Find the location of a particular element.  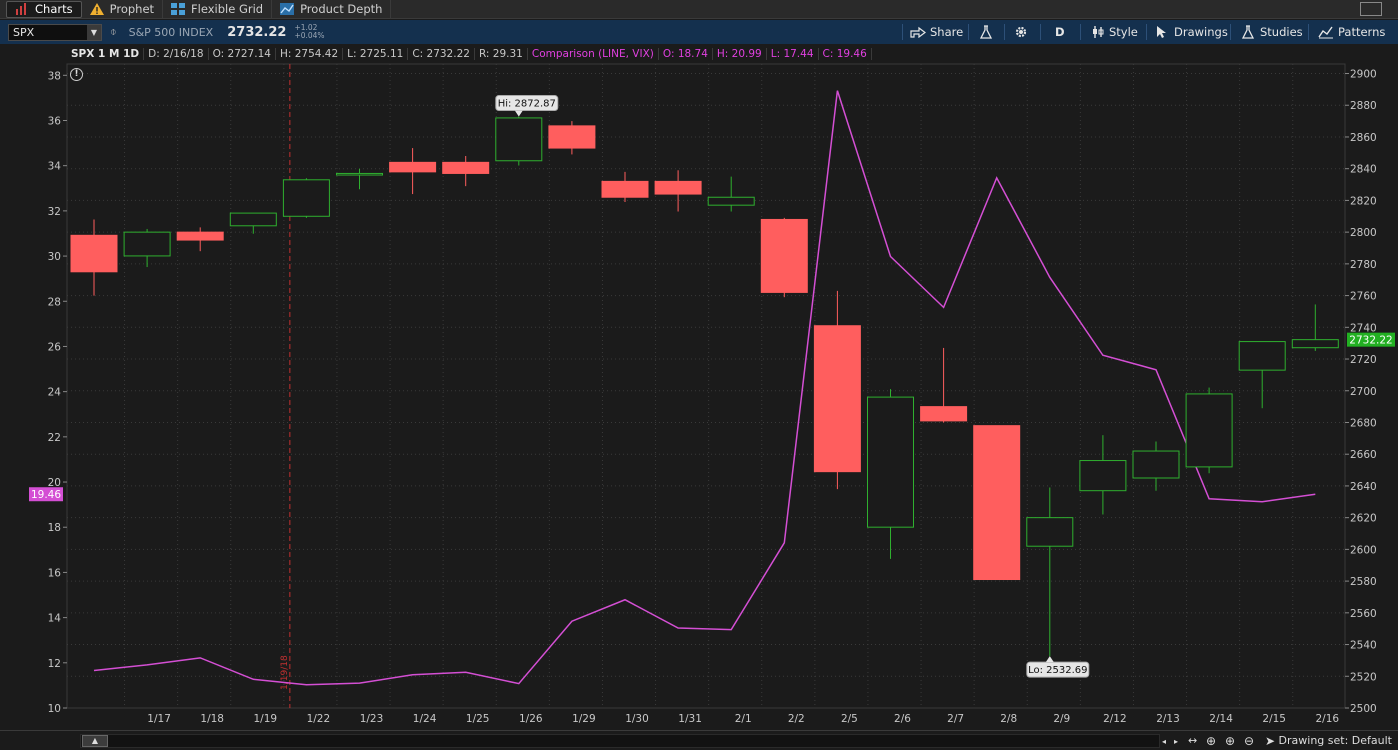

x-tick-label: 2/1 is located at coordinates (743, 719).